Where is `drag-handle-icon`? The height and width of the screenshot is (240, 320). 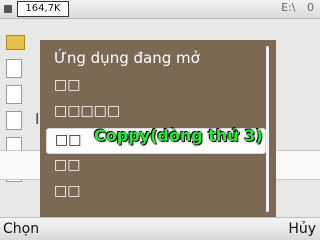
drag-handle-icon is located at coordinates (8, 9).